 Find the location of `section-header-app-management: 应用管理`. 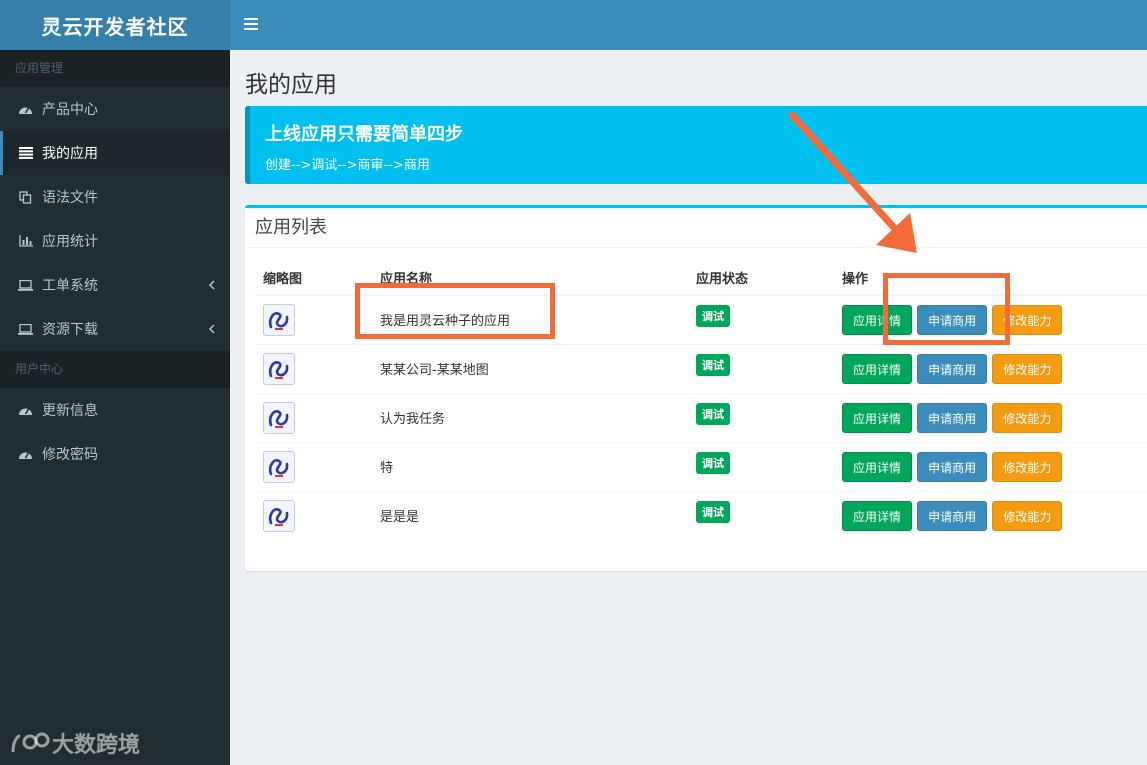

section-header-app-management: 应用管理 is located at coordinates (115, 68).